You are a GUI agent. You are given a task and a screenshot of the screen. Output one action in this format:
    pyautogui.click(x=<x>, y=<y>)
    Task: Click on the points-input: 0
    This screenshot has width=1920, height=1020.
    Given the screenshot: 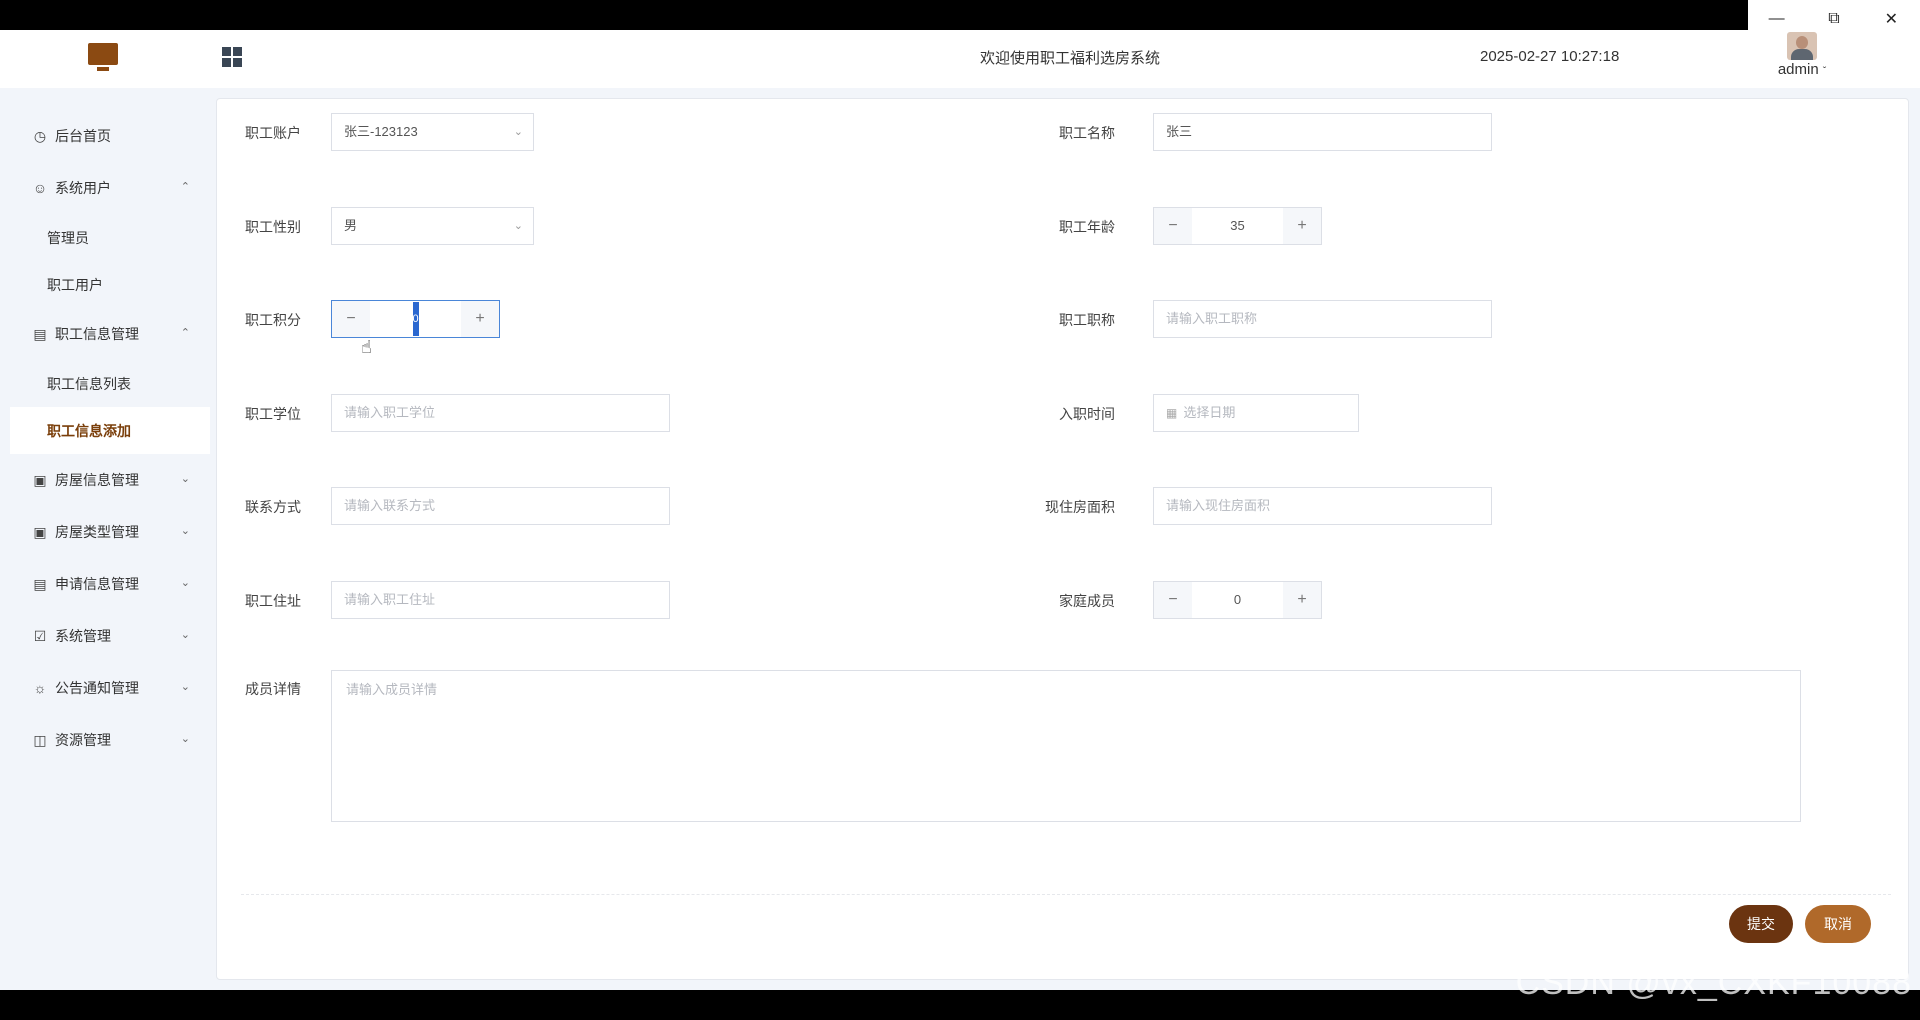 What is the action you would take?
    pyautogui.click(x=415, y=319)
    